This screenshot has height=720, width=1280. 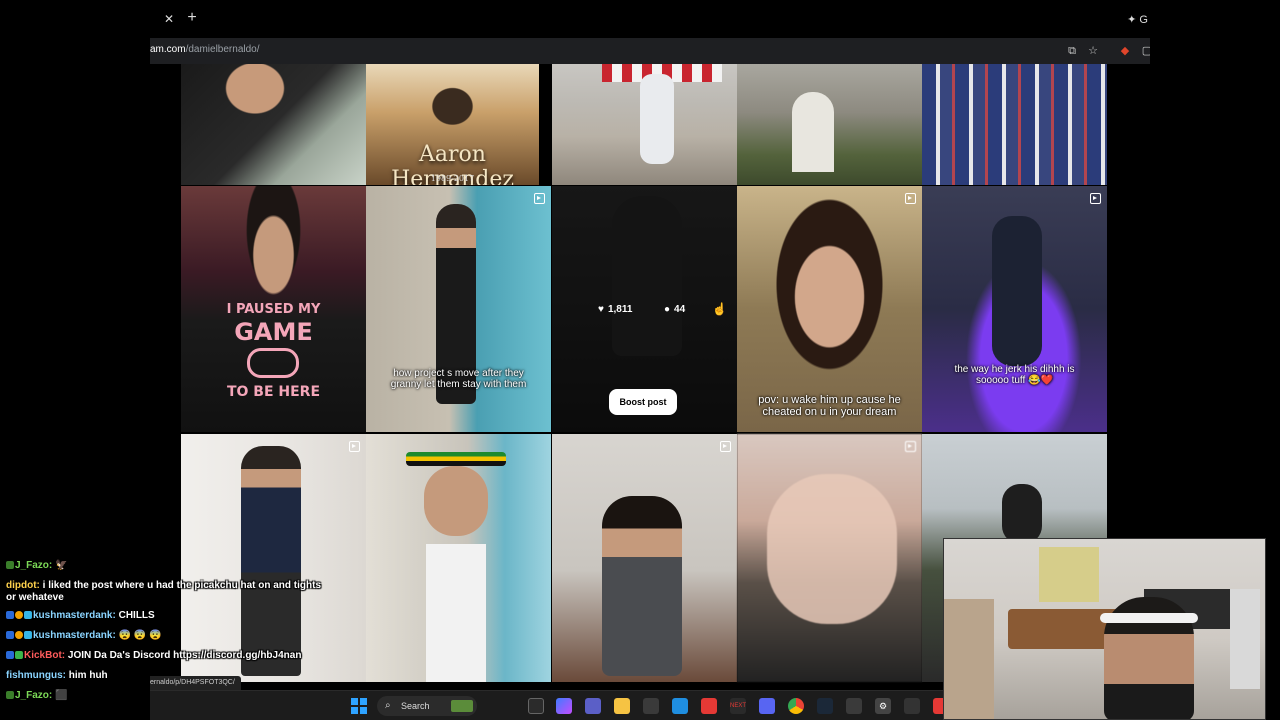 What do you see at coordinates (854, 706) in the screenshot?
I see `app-gray-icon` at bounding box center [854, 706].